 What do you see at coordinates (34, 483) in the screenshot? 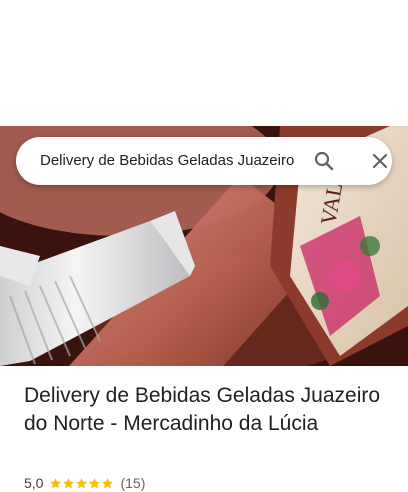
I see `rating-value: 5,0` at bounding box center [34, 483].